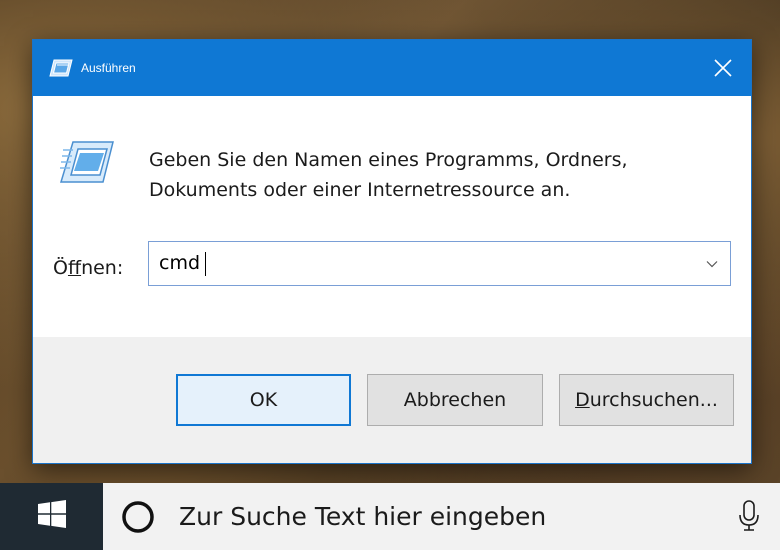 This screenshot has width=780, height=550. I want to click on browse-access-key: D, so click(582, 400).